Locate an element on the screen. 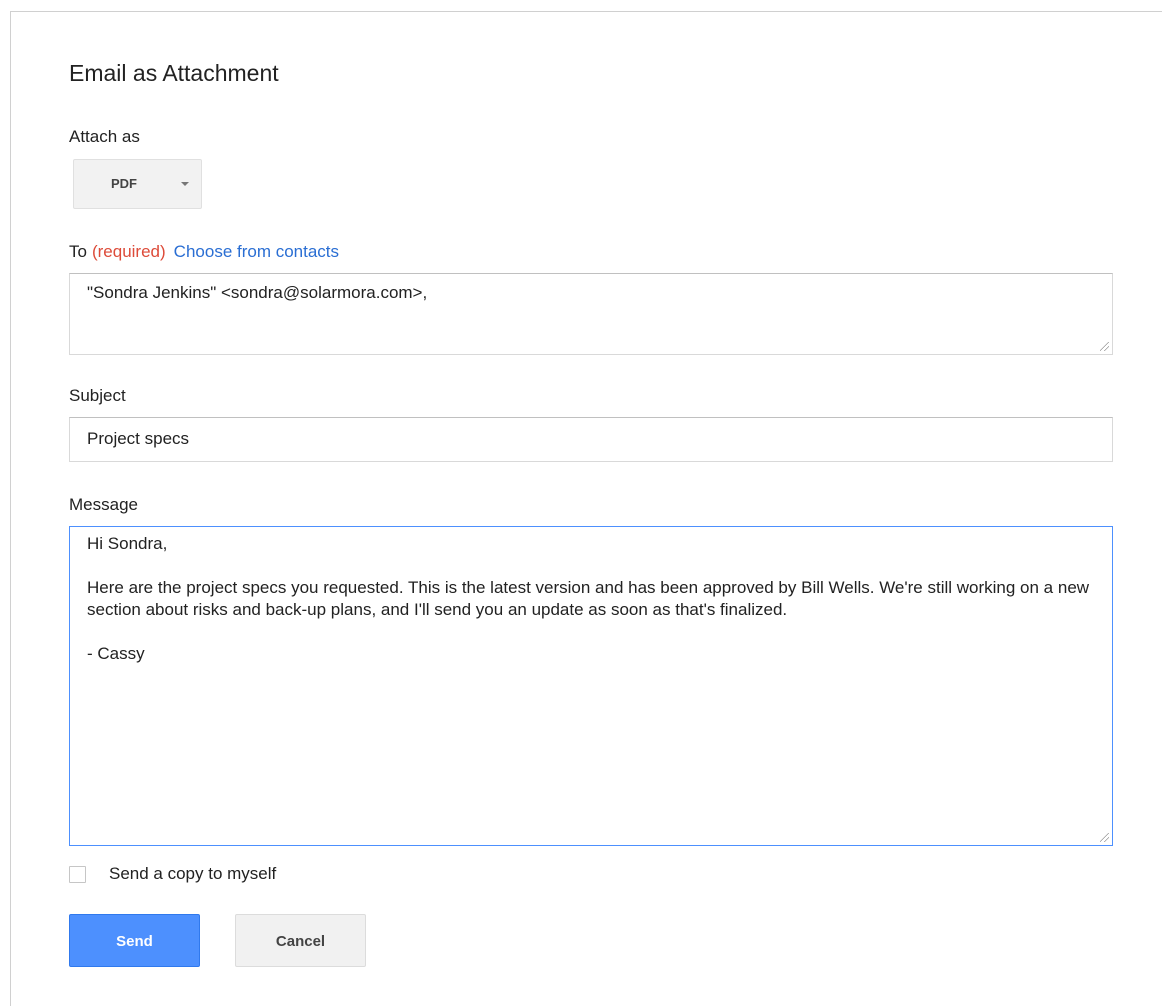  caret-down-icon is located at coordinates (185, 184).